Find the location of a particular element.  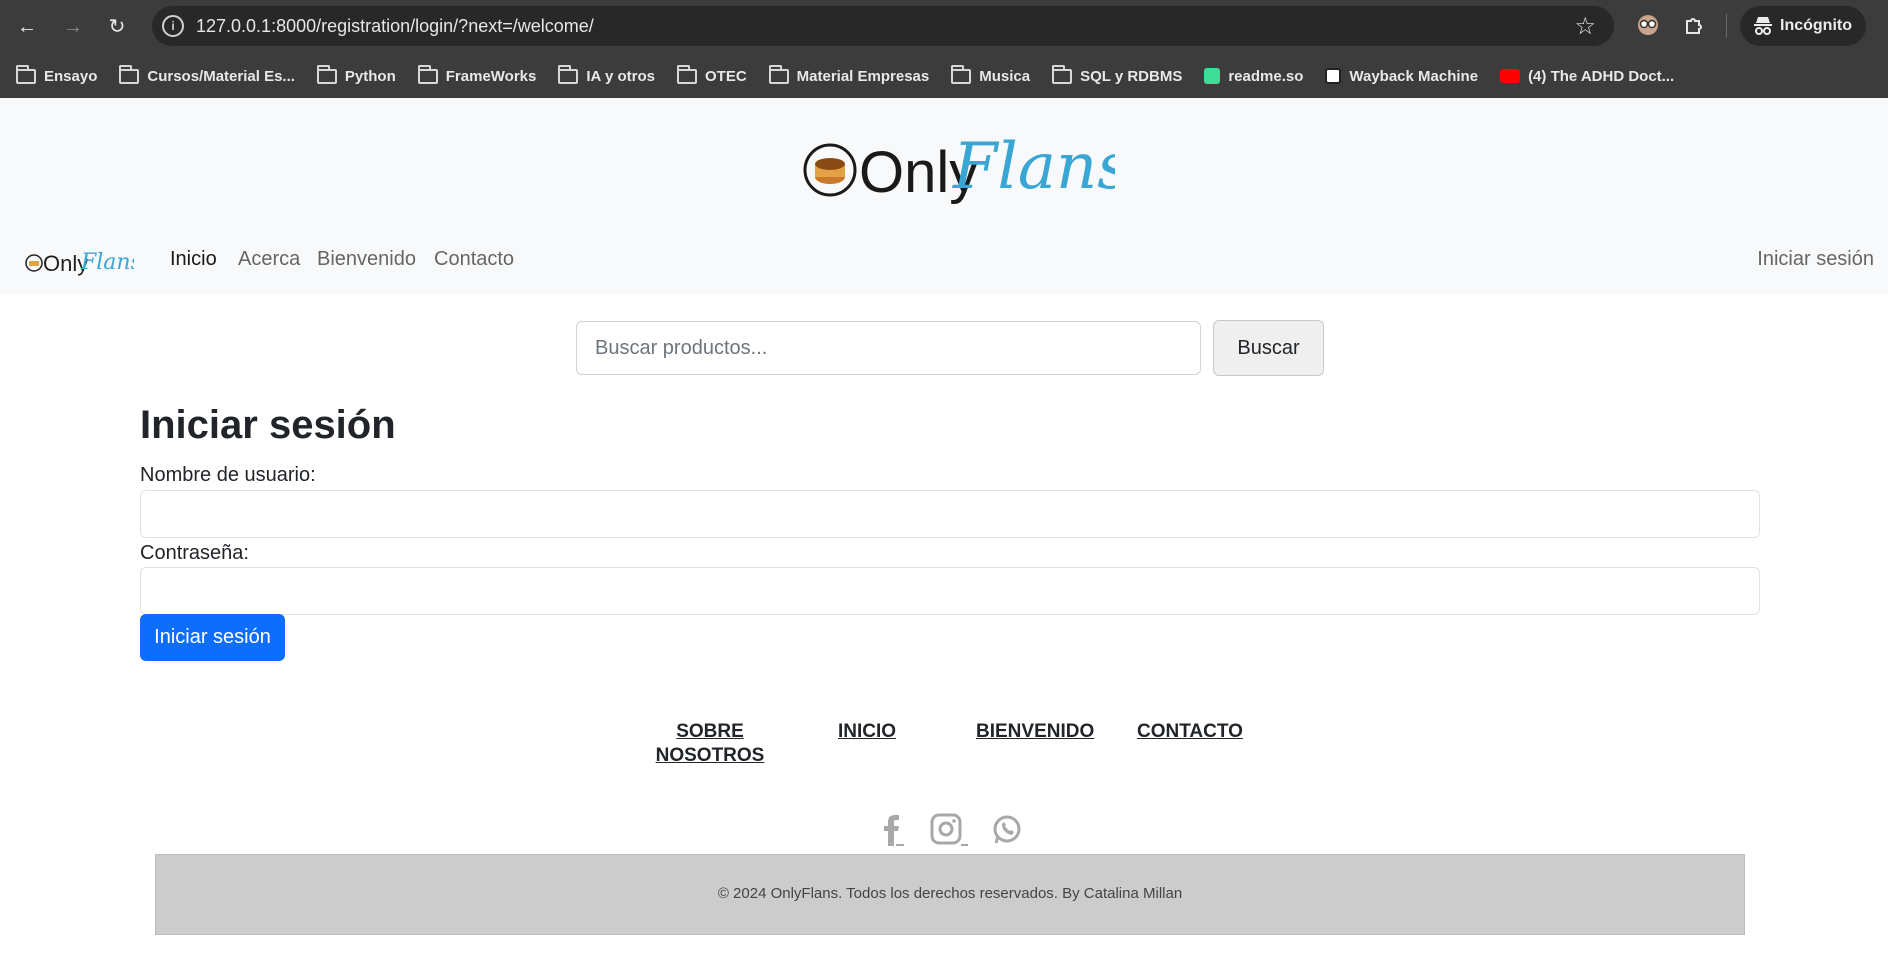

nav-link-bienvenido: Bienvenido is located at coordinates (366, 259).